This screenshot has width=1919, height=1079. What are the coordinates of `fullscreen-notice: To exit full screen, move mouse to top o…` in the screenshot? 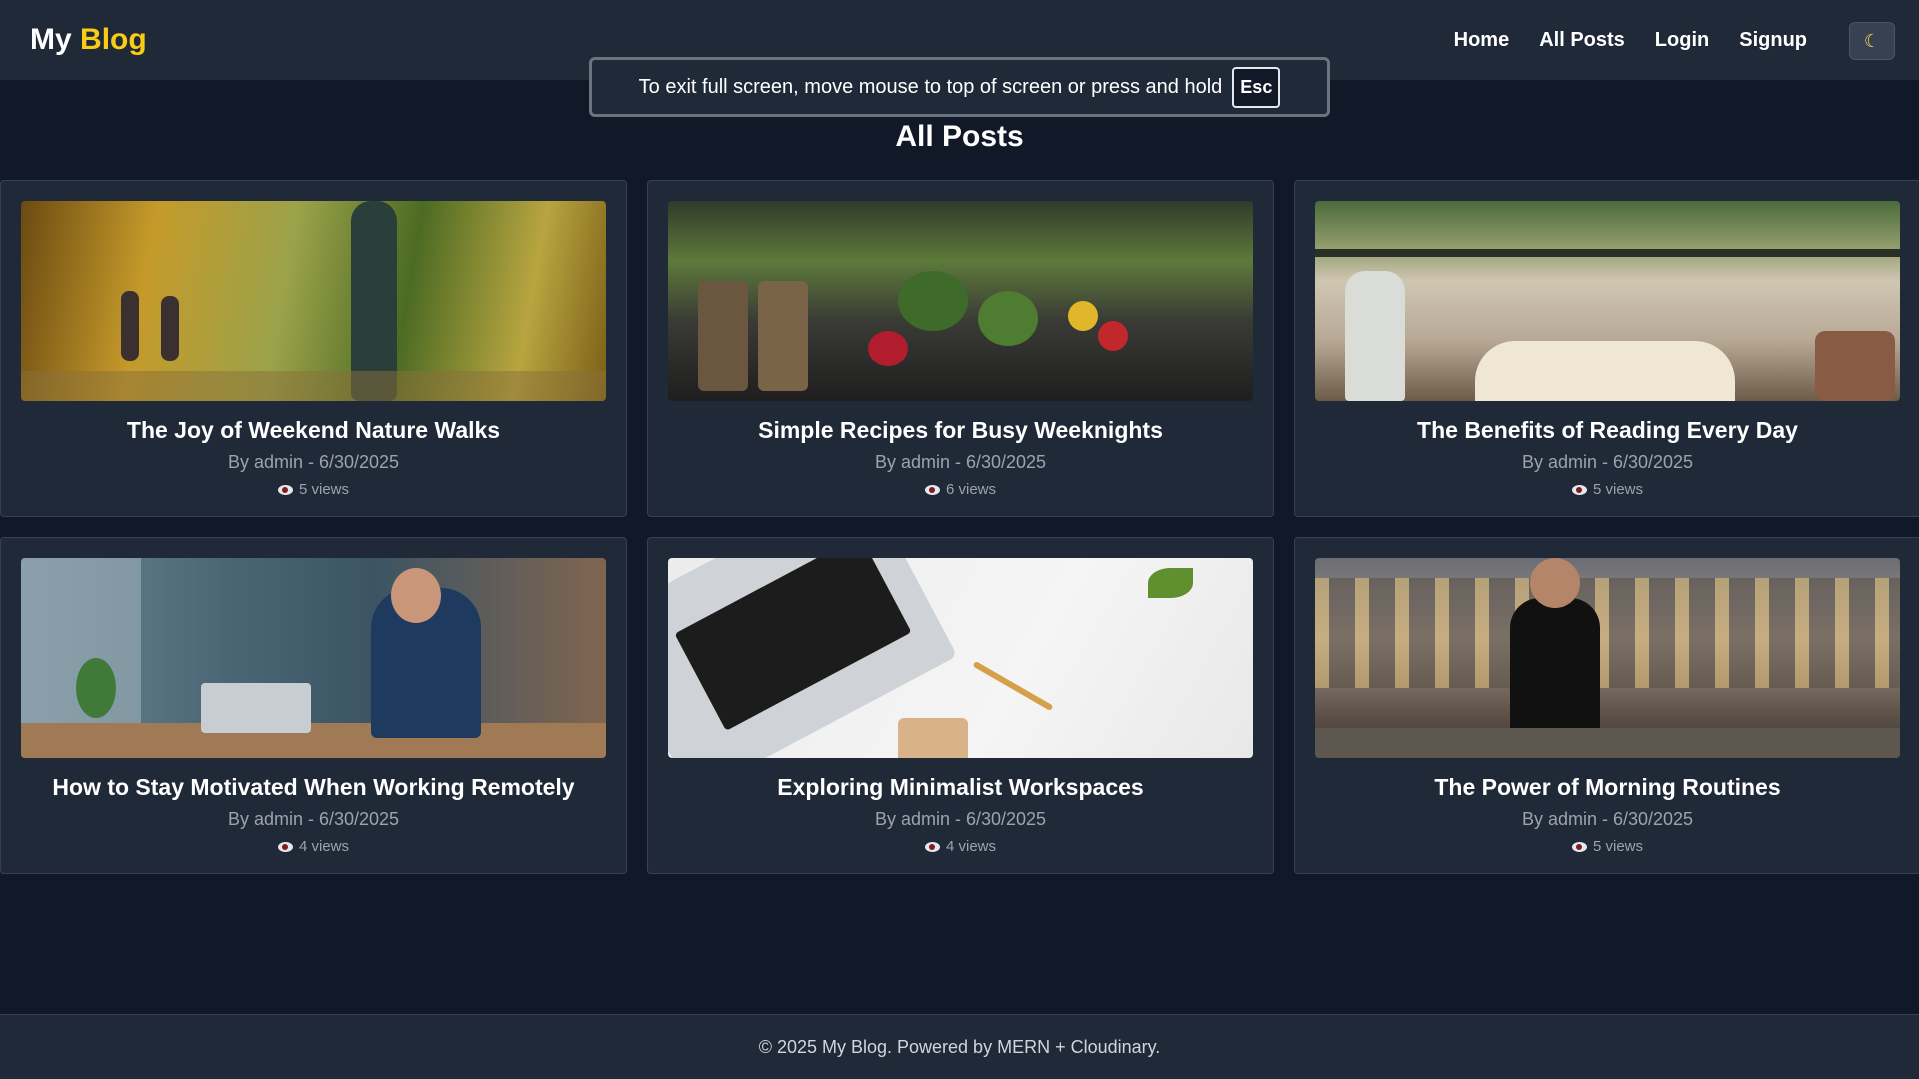 It's located at (959, 87).